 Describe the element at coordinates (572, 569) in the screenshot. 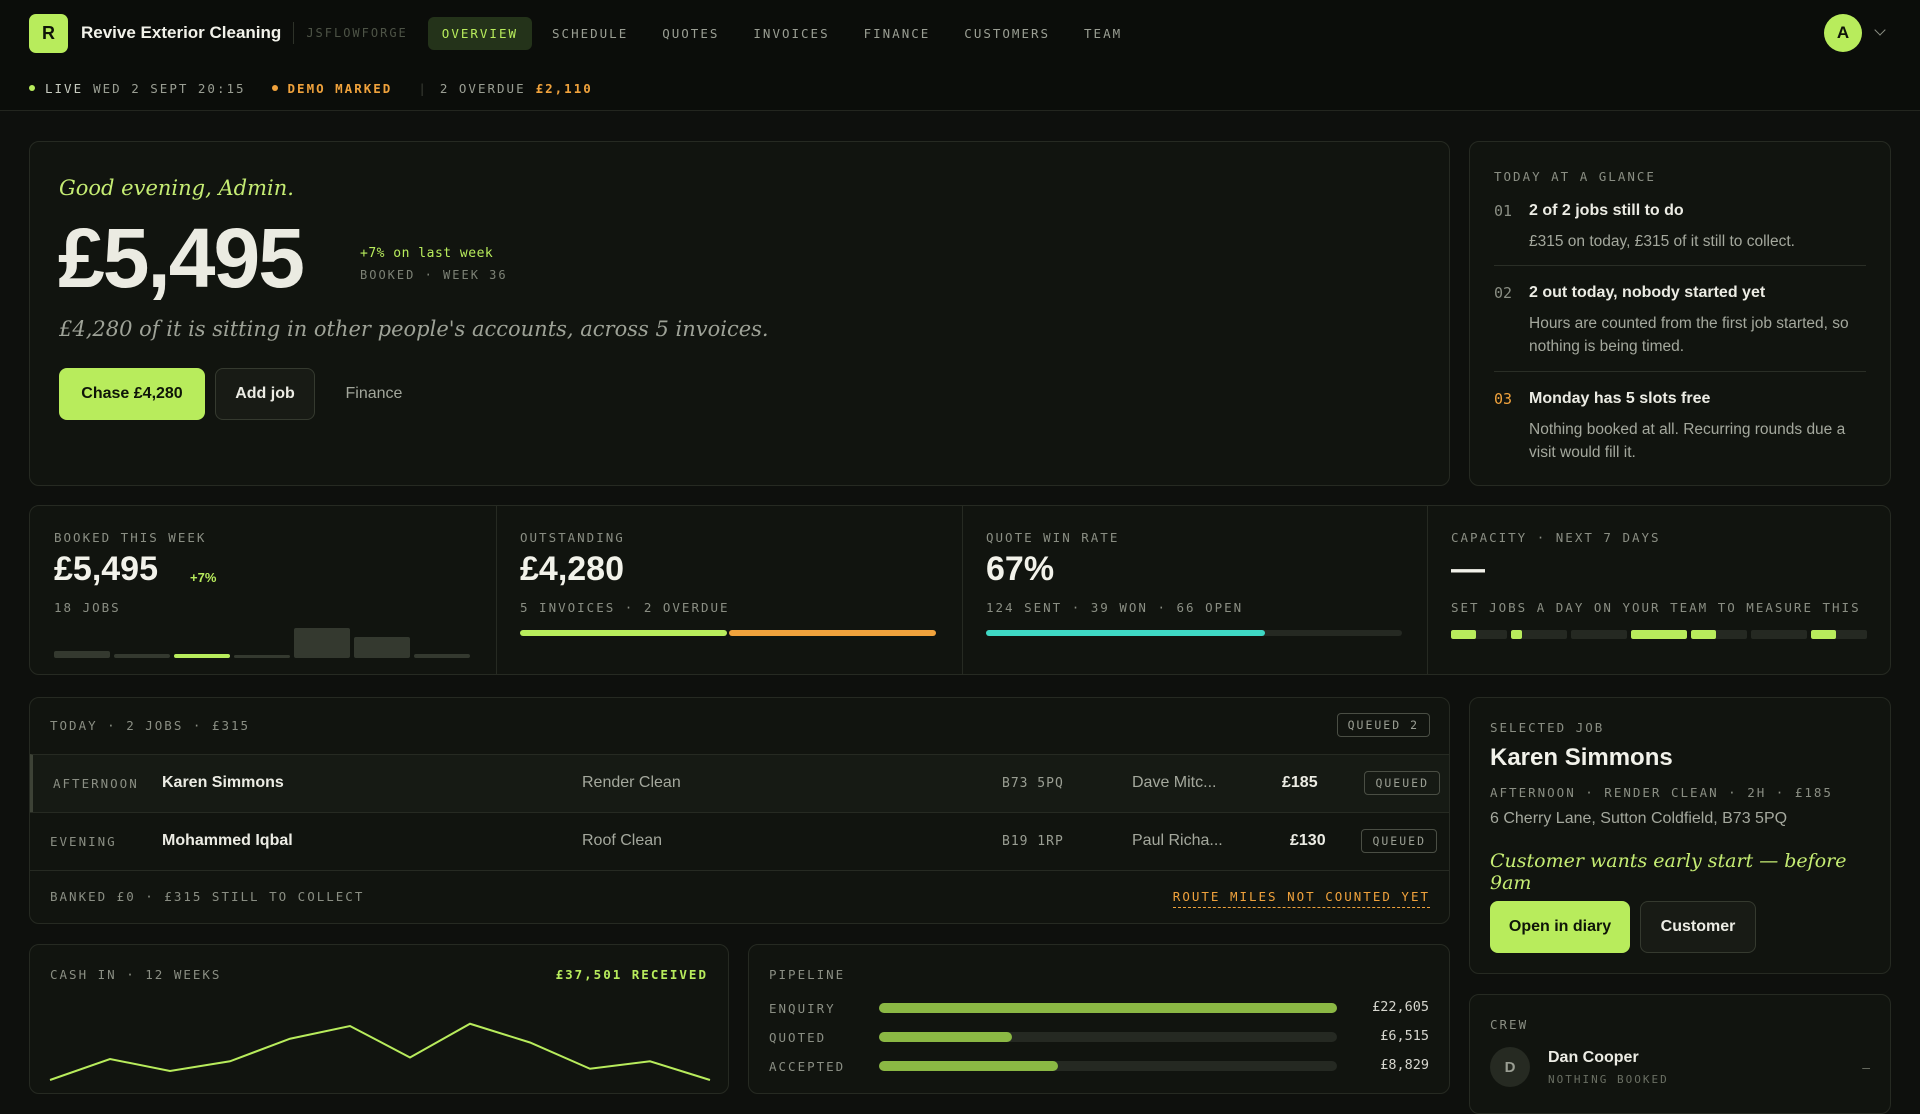

I see `kpi-value: £4,280` at that location.